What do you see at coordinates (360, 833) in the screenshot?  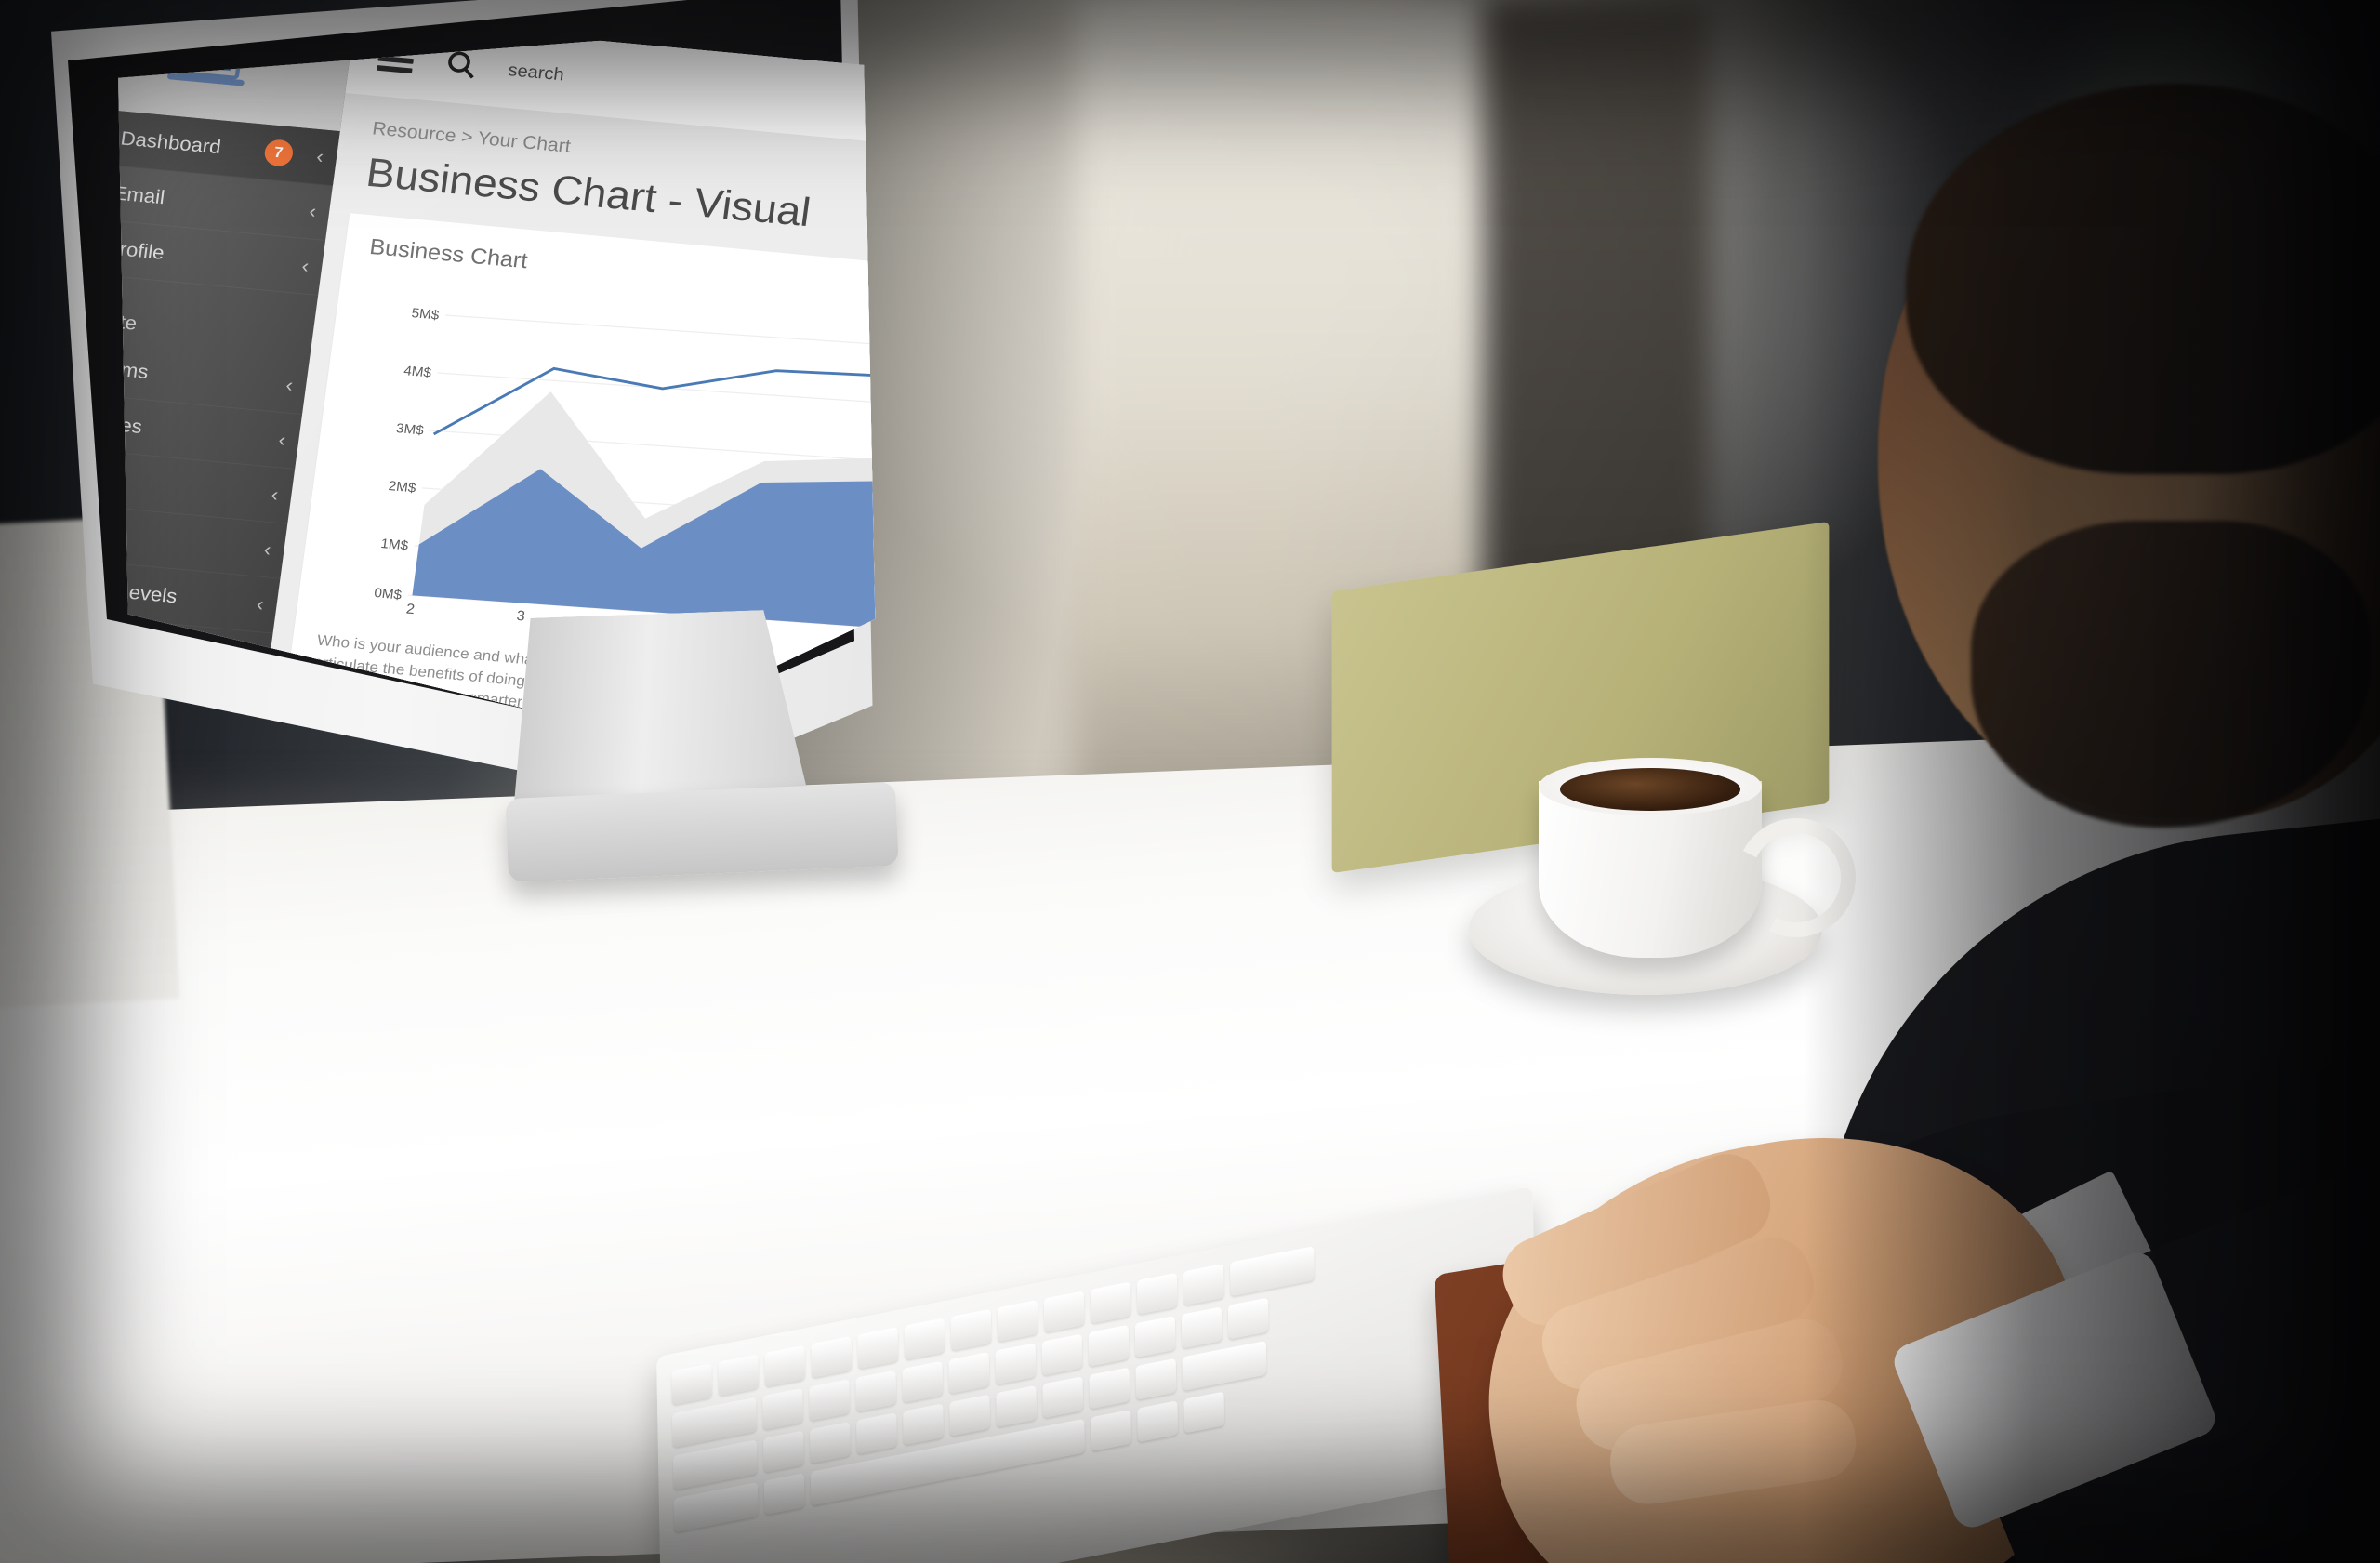 I see `interactive-user-label: New Users Registration` at bounding box center [360, 833].